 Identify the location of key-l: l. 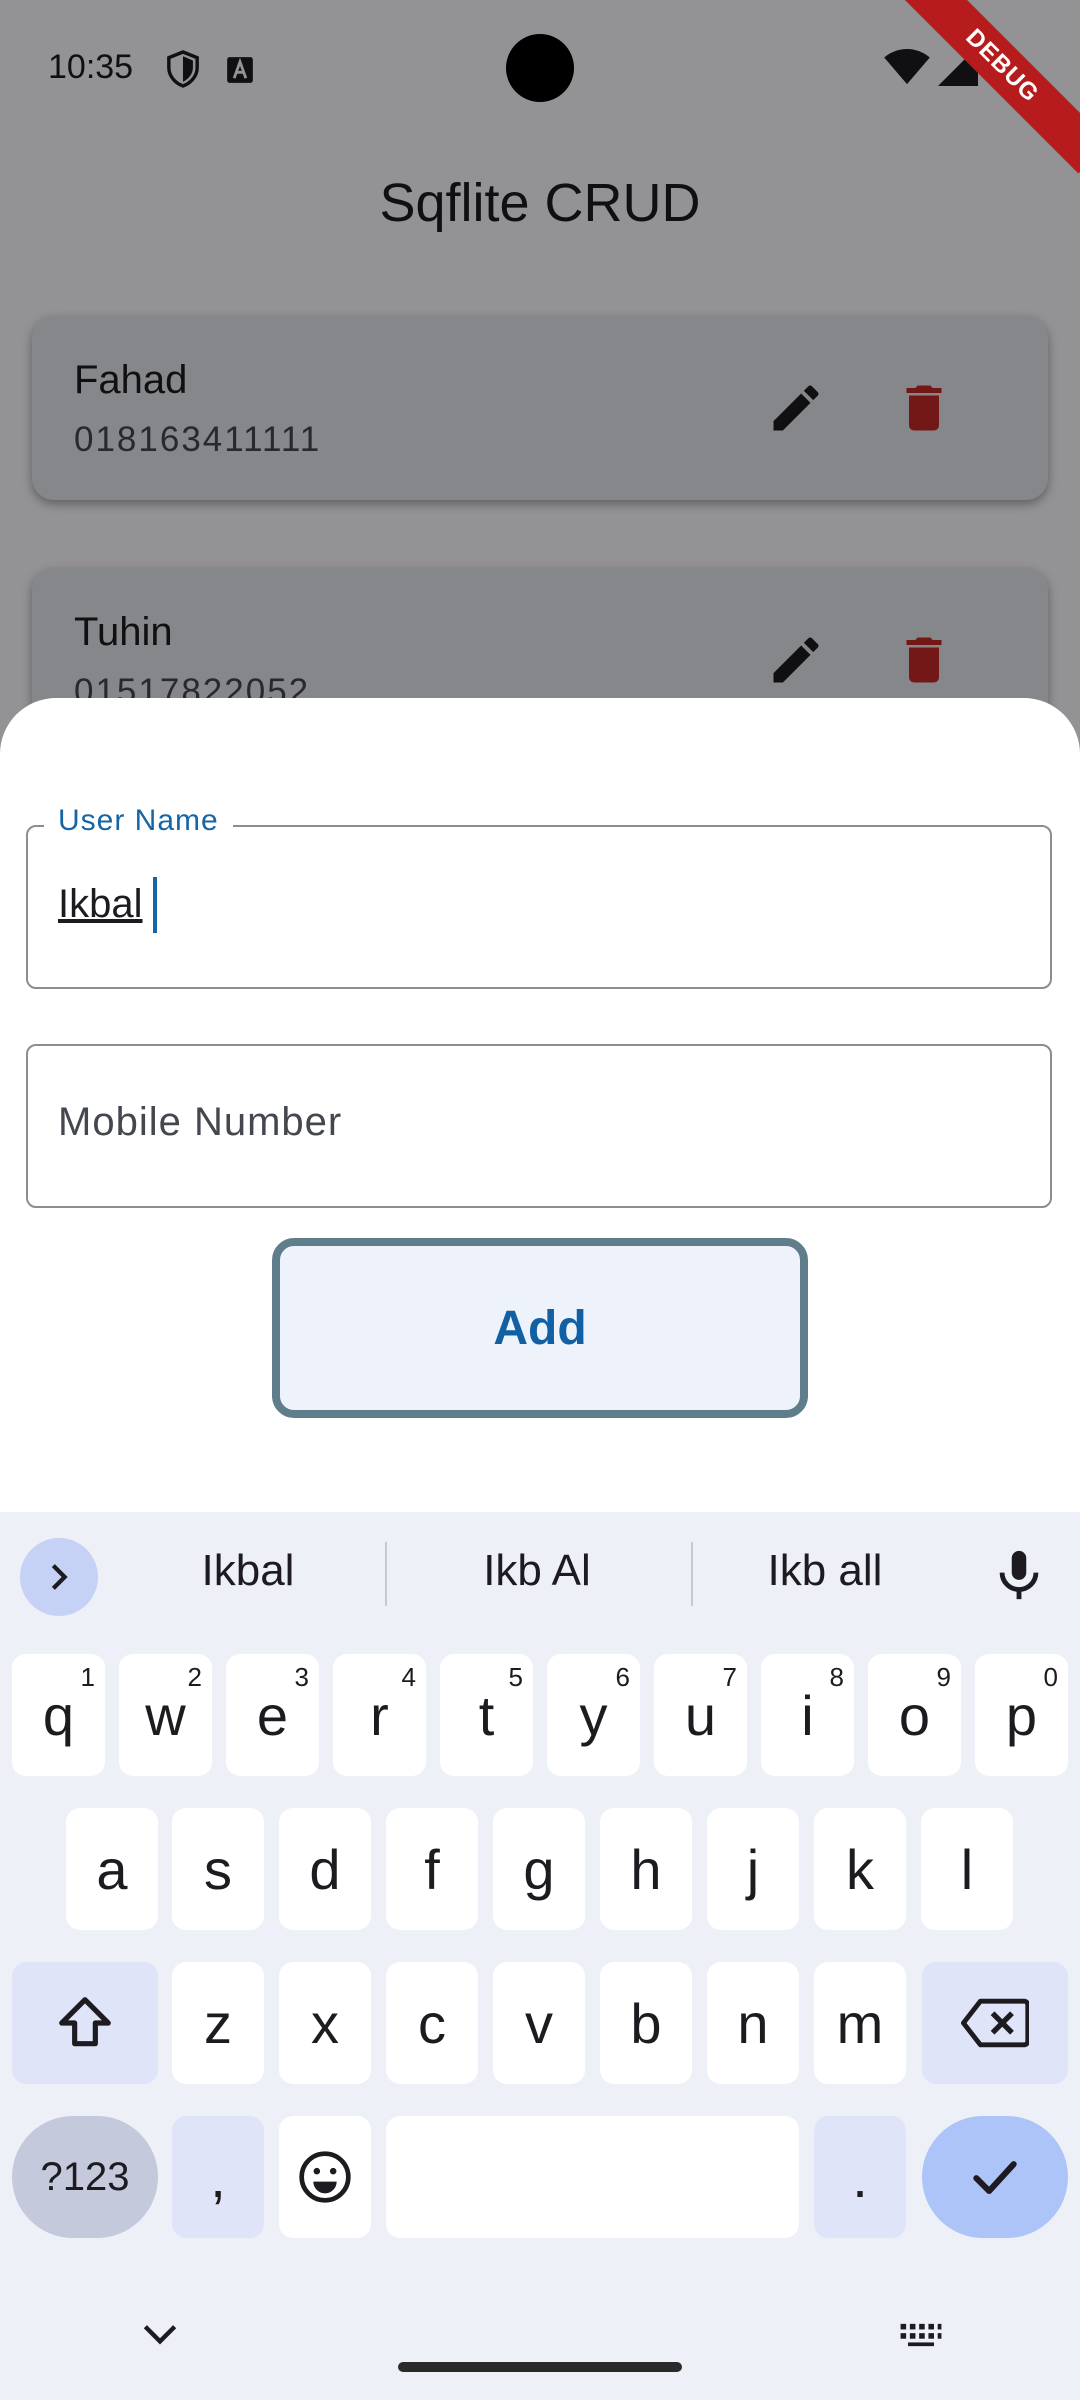
(967, 1869).